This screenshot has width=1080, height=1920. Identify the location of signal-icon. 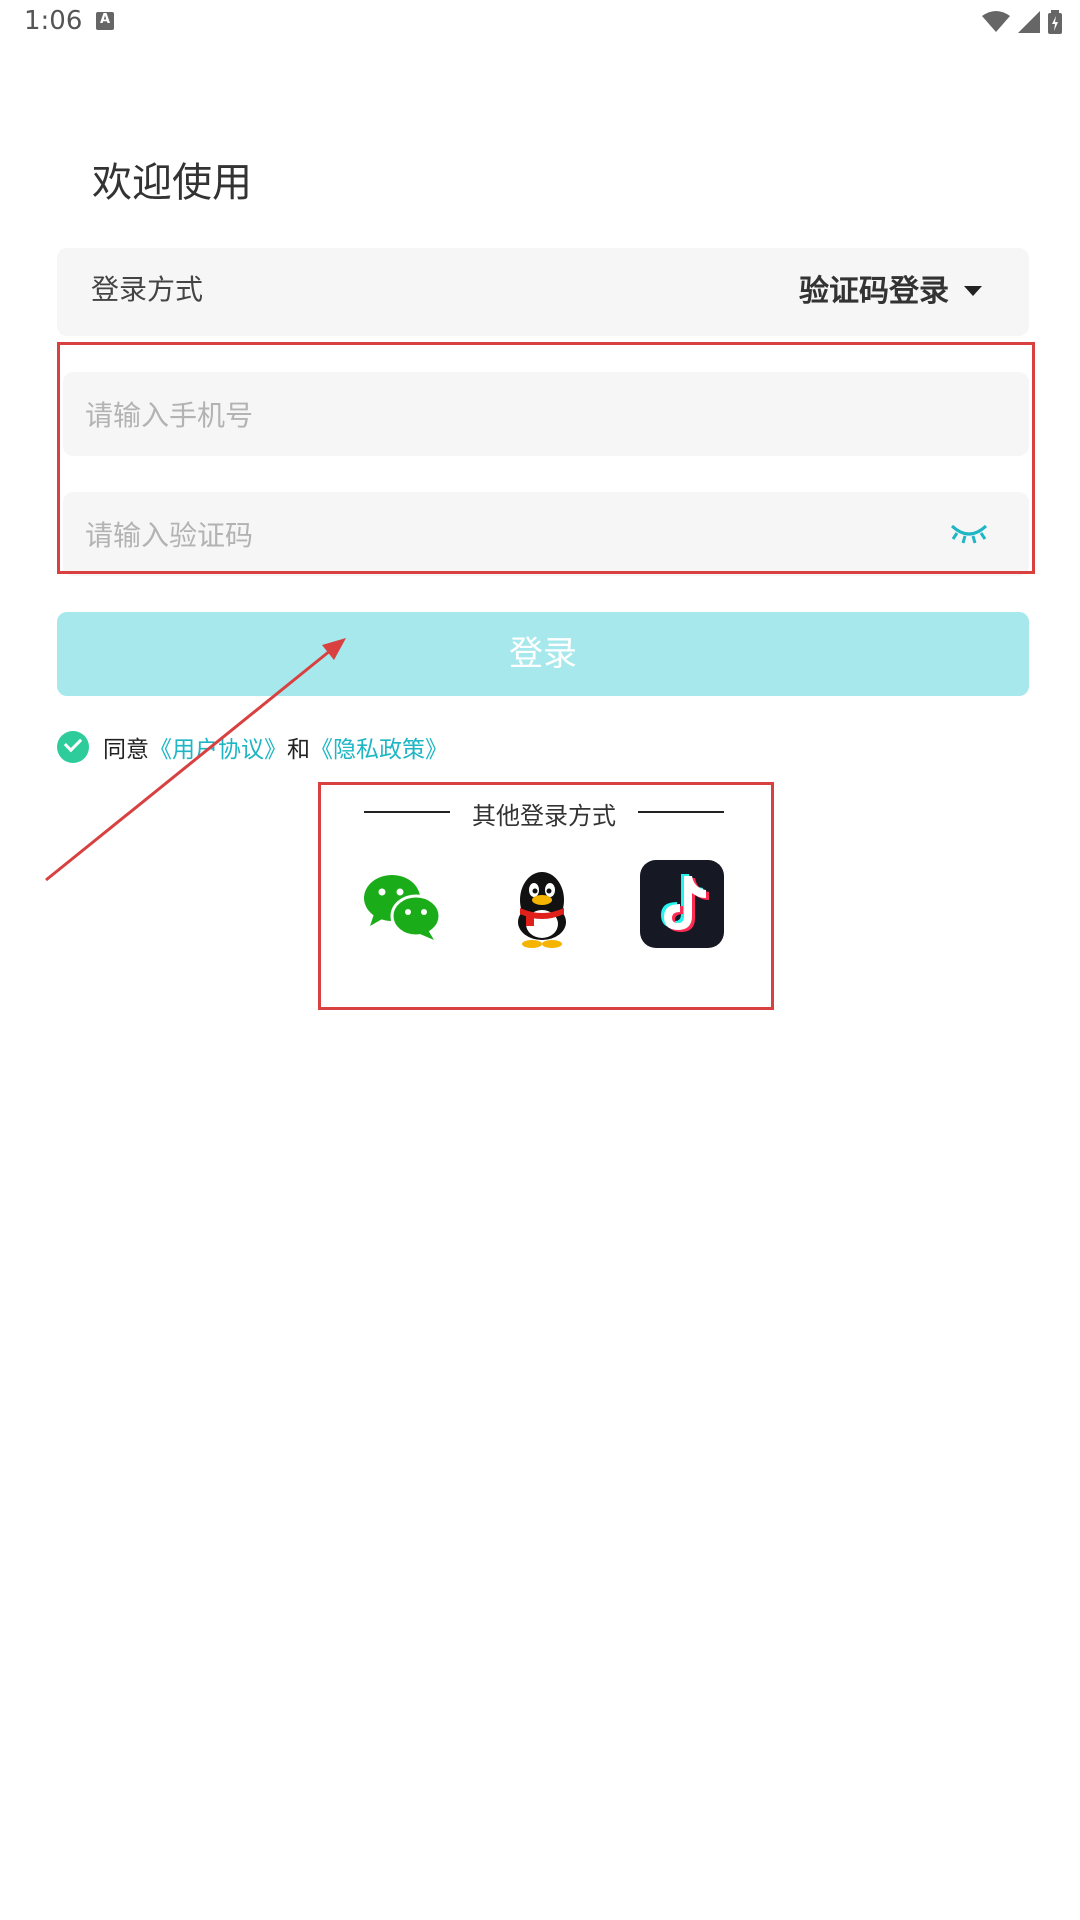
(1029, 22).